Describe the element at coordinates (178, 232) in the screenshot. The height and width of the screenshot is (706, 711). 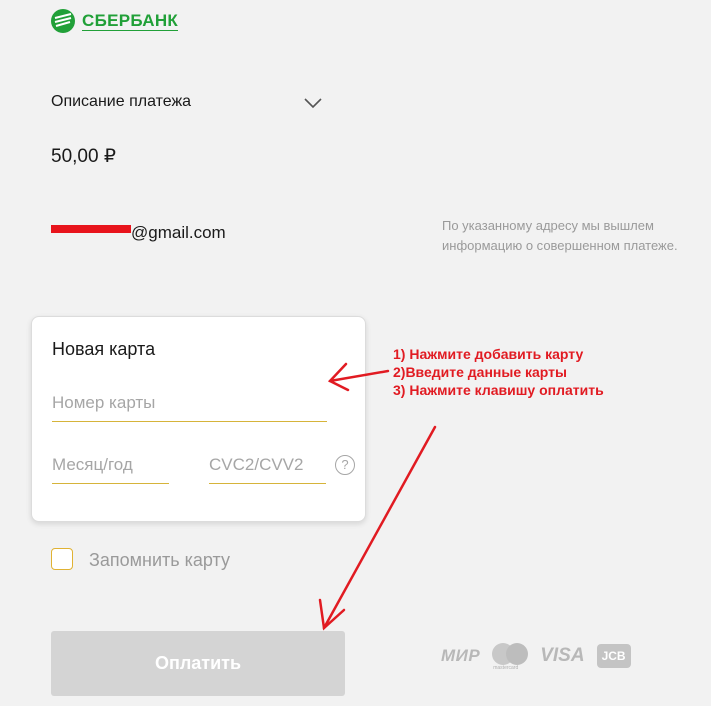
I see `email-domain: @gmail.com` at that location.